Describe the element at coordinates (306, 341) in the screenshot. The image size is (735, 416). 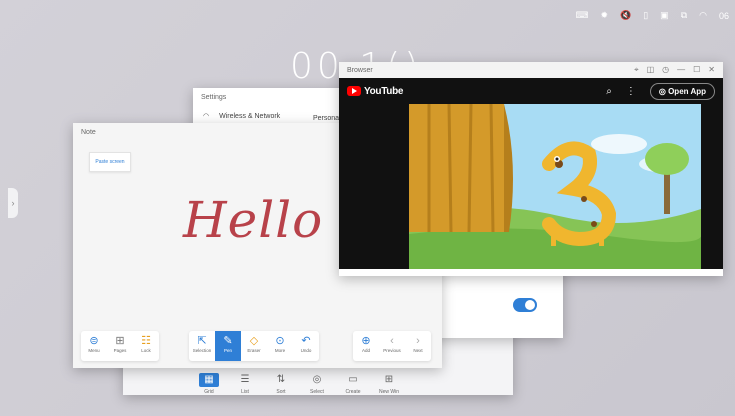
I see `undo-icon: ↶` at that location.